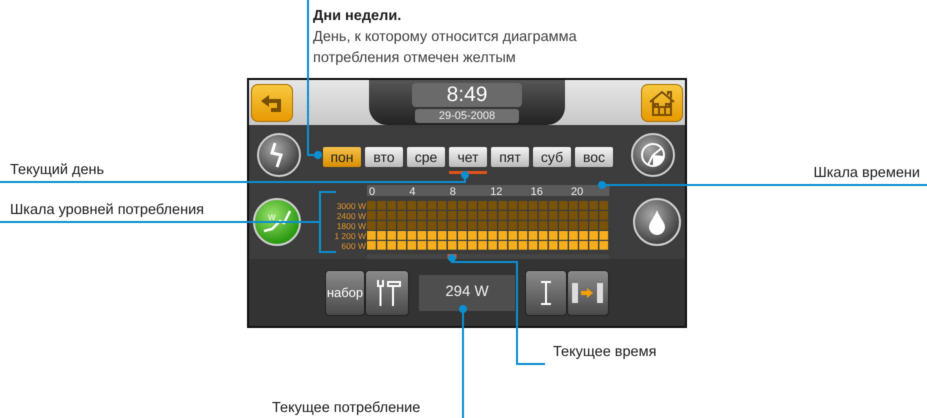  I want to click on time-tick-label: 8, so click(453, 192).